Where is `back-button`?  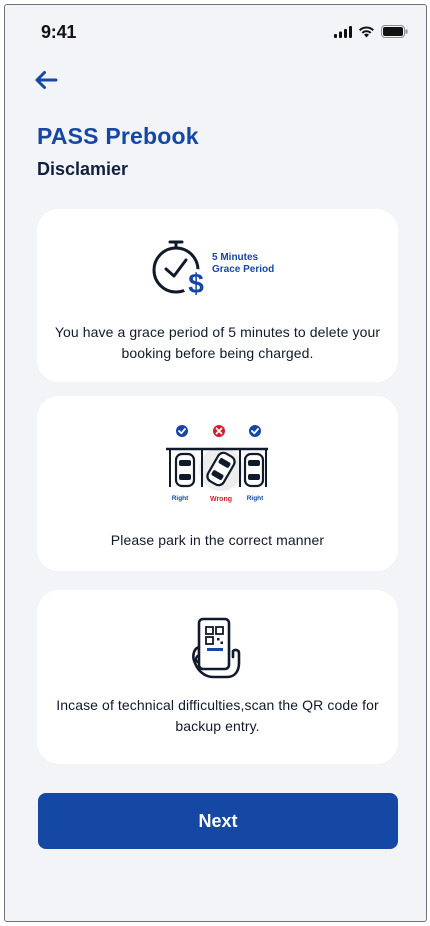 back-button is located at coordinates (46, 80).